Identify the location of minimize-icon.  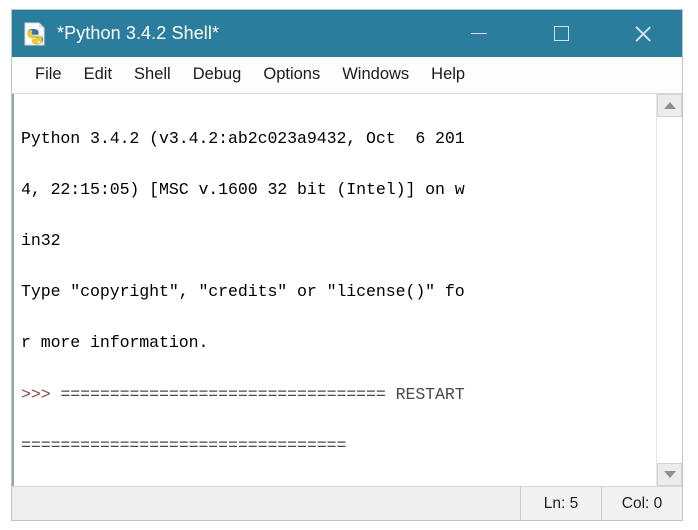
(479, 33).